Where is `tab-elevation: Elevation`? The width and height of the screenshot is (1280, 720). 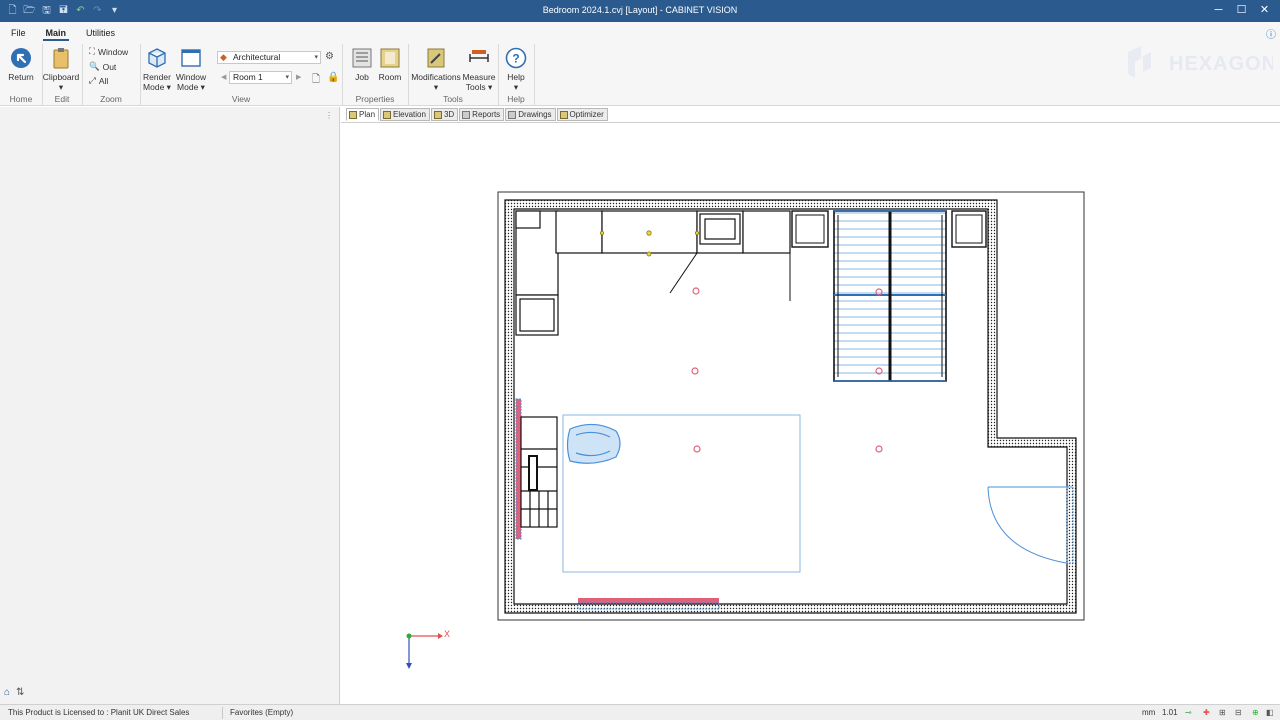 tab-elevation: Elevation is located at coordinates (405, 114).